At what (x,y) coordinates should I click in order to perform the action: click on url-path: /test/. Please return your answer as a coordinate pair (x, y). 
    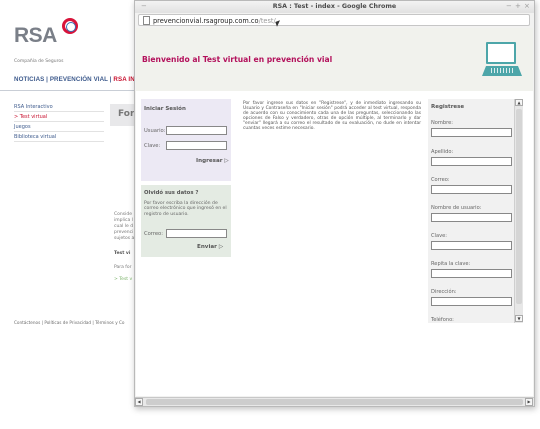
    Looking at the image, I should click on (267, 20).